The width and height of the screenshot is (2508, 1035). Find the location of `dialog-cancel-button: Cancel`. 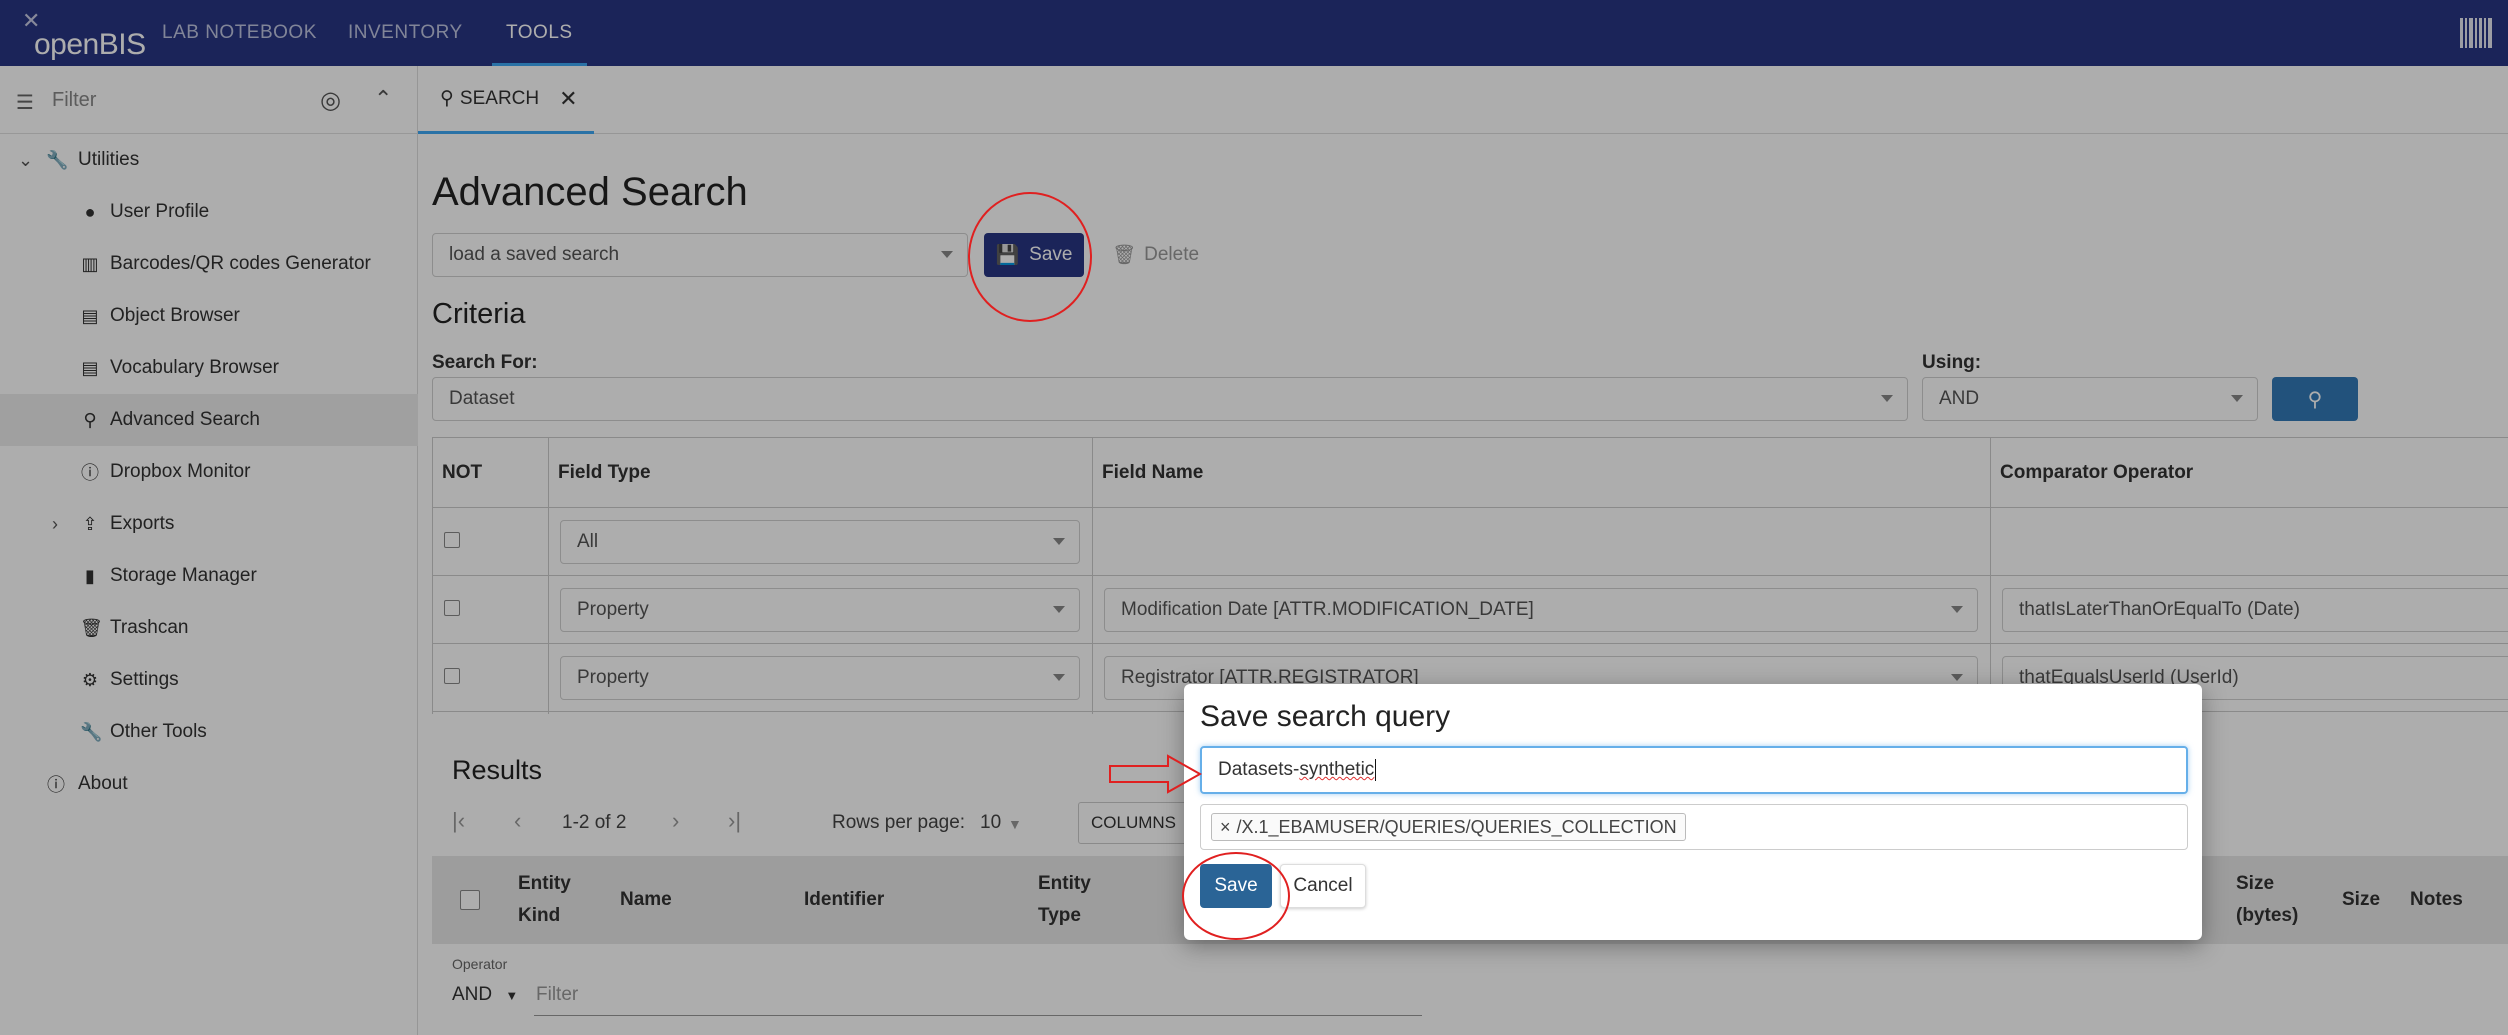

dialog-cancel-button: Cancel is located at coordinates (1323, 886).